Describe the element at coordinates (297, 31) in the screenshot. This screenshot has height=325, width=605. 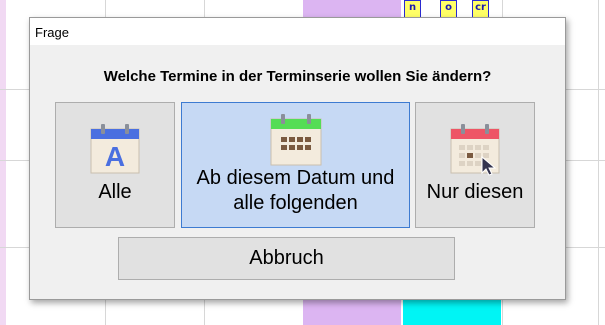
I see `title-bar: Frage` at that location.